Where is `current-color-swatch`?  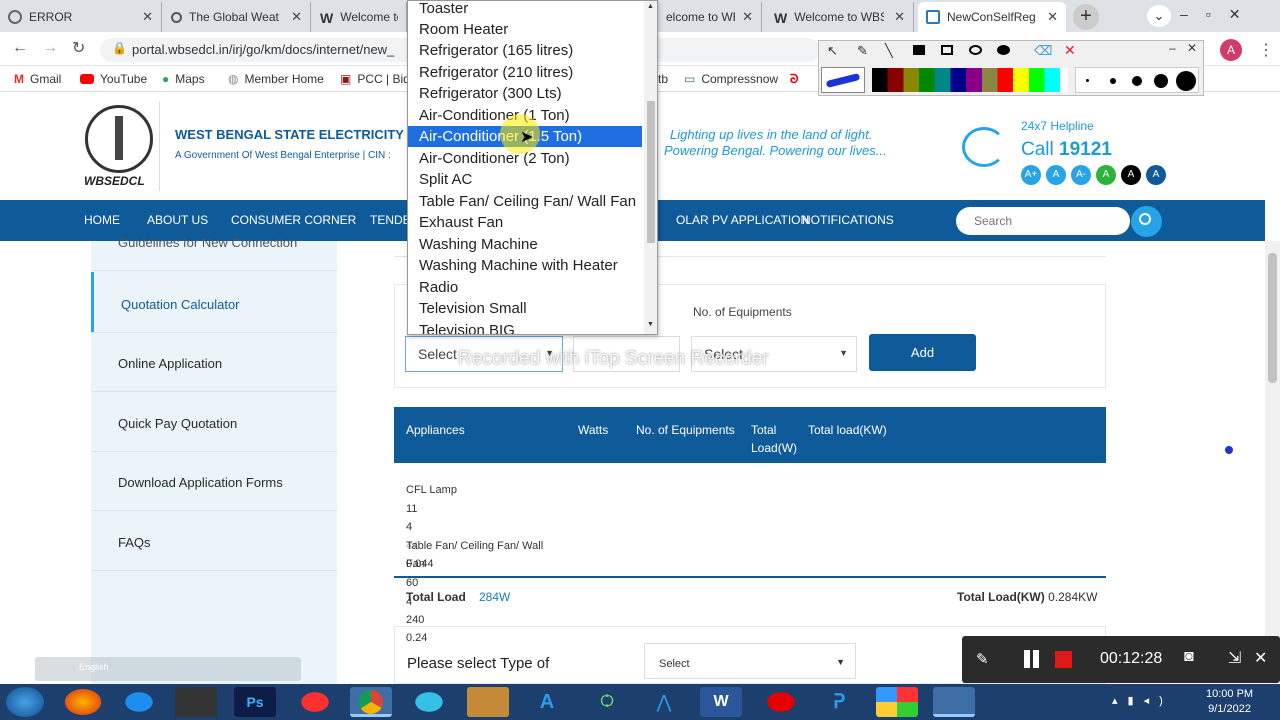
current-color-swatch is located at coordinates (843, 80).